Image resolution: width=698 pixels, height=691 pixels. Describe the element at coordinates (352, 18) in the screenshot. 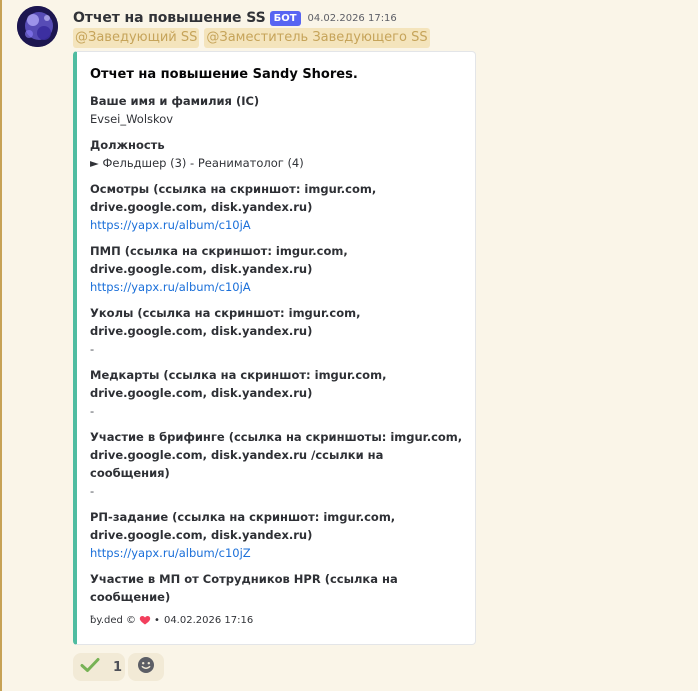

I see `message-timestamp: 04.02.2026 17:16` at that location.